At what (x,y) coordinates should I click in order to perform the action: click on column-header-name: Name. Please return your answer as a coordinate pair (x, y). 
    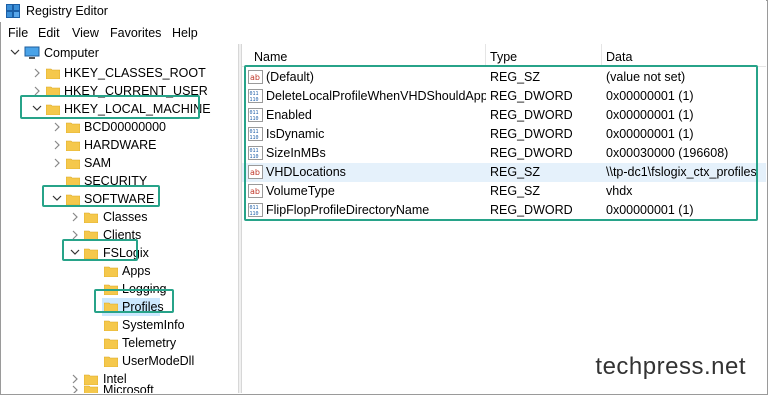
    Looking at the image, I should click on (368, 55).